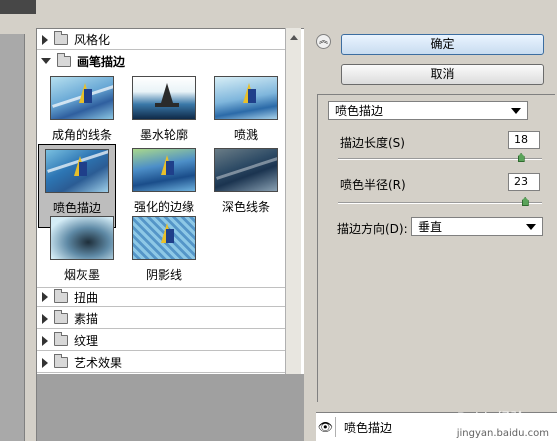 The image size is (557, 441). I want to click on preview-divider, so click(24, 237).